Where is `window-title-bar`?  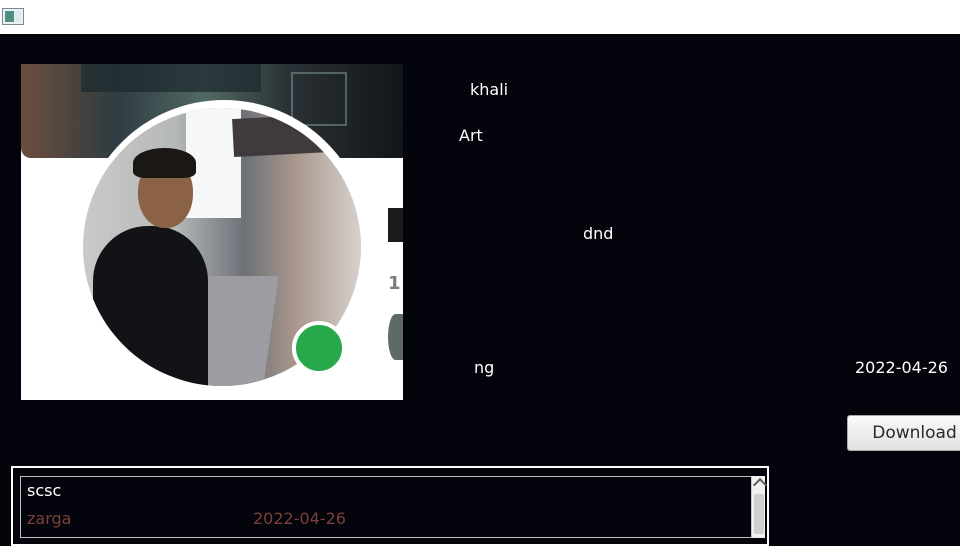 window-title-bar is located at coordinates (480, 17).